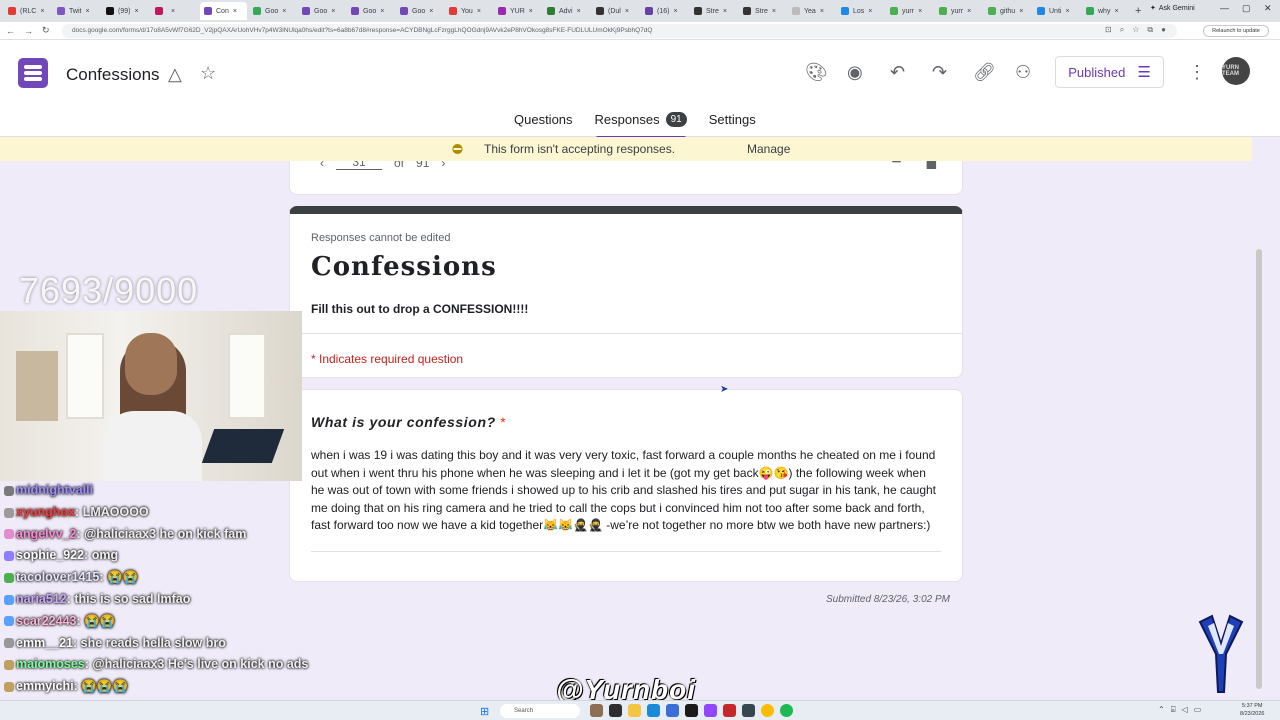 The width and height of the screenshot is (1280, 720). Describe the element at coordinates (640, 125) in the screenshot. I see `tab-responses: Responses 91` at that location.